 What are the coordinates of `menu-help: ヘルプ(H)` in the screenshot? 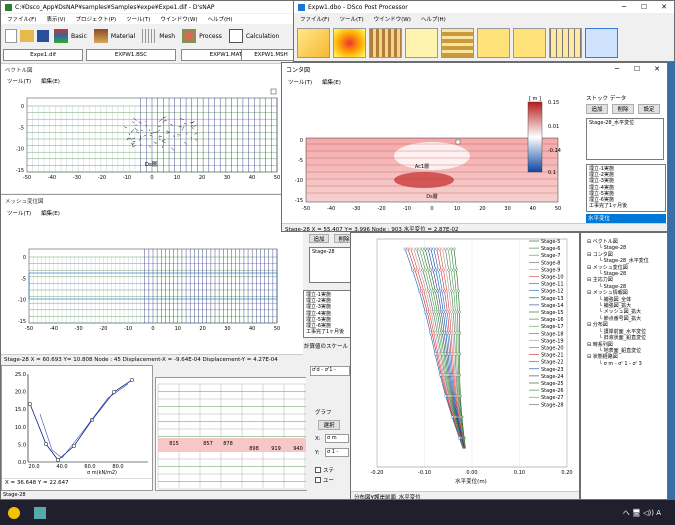 It's located at (220, 19).